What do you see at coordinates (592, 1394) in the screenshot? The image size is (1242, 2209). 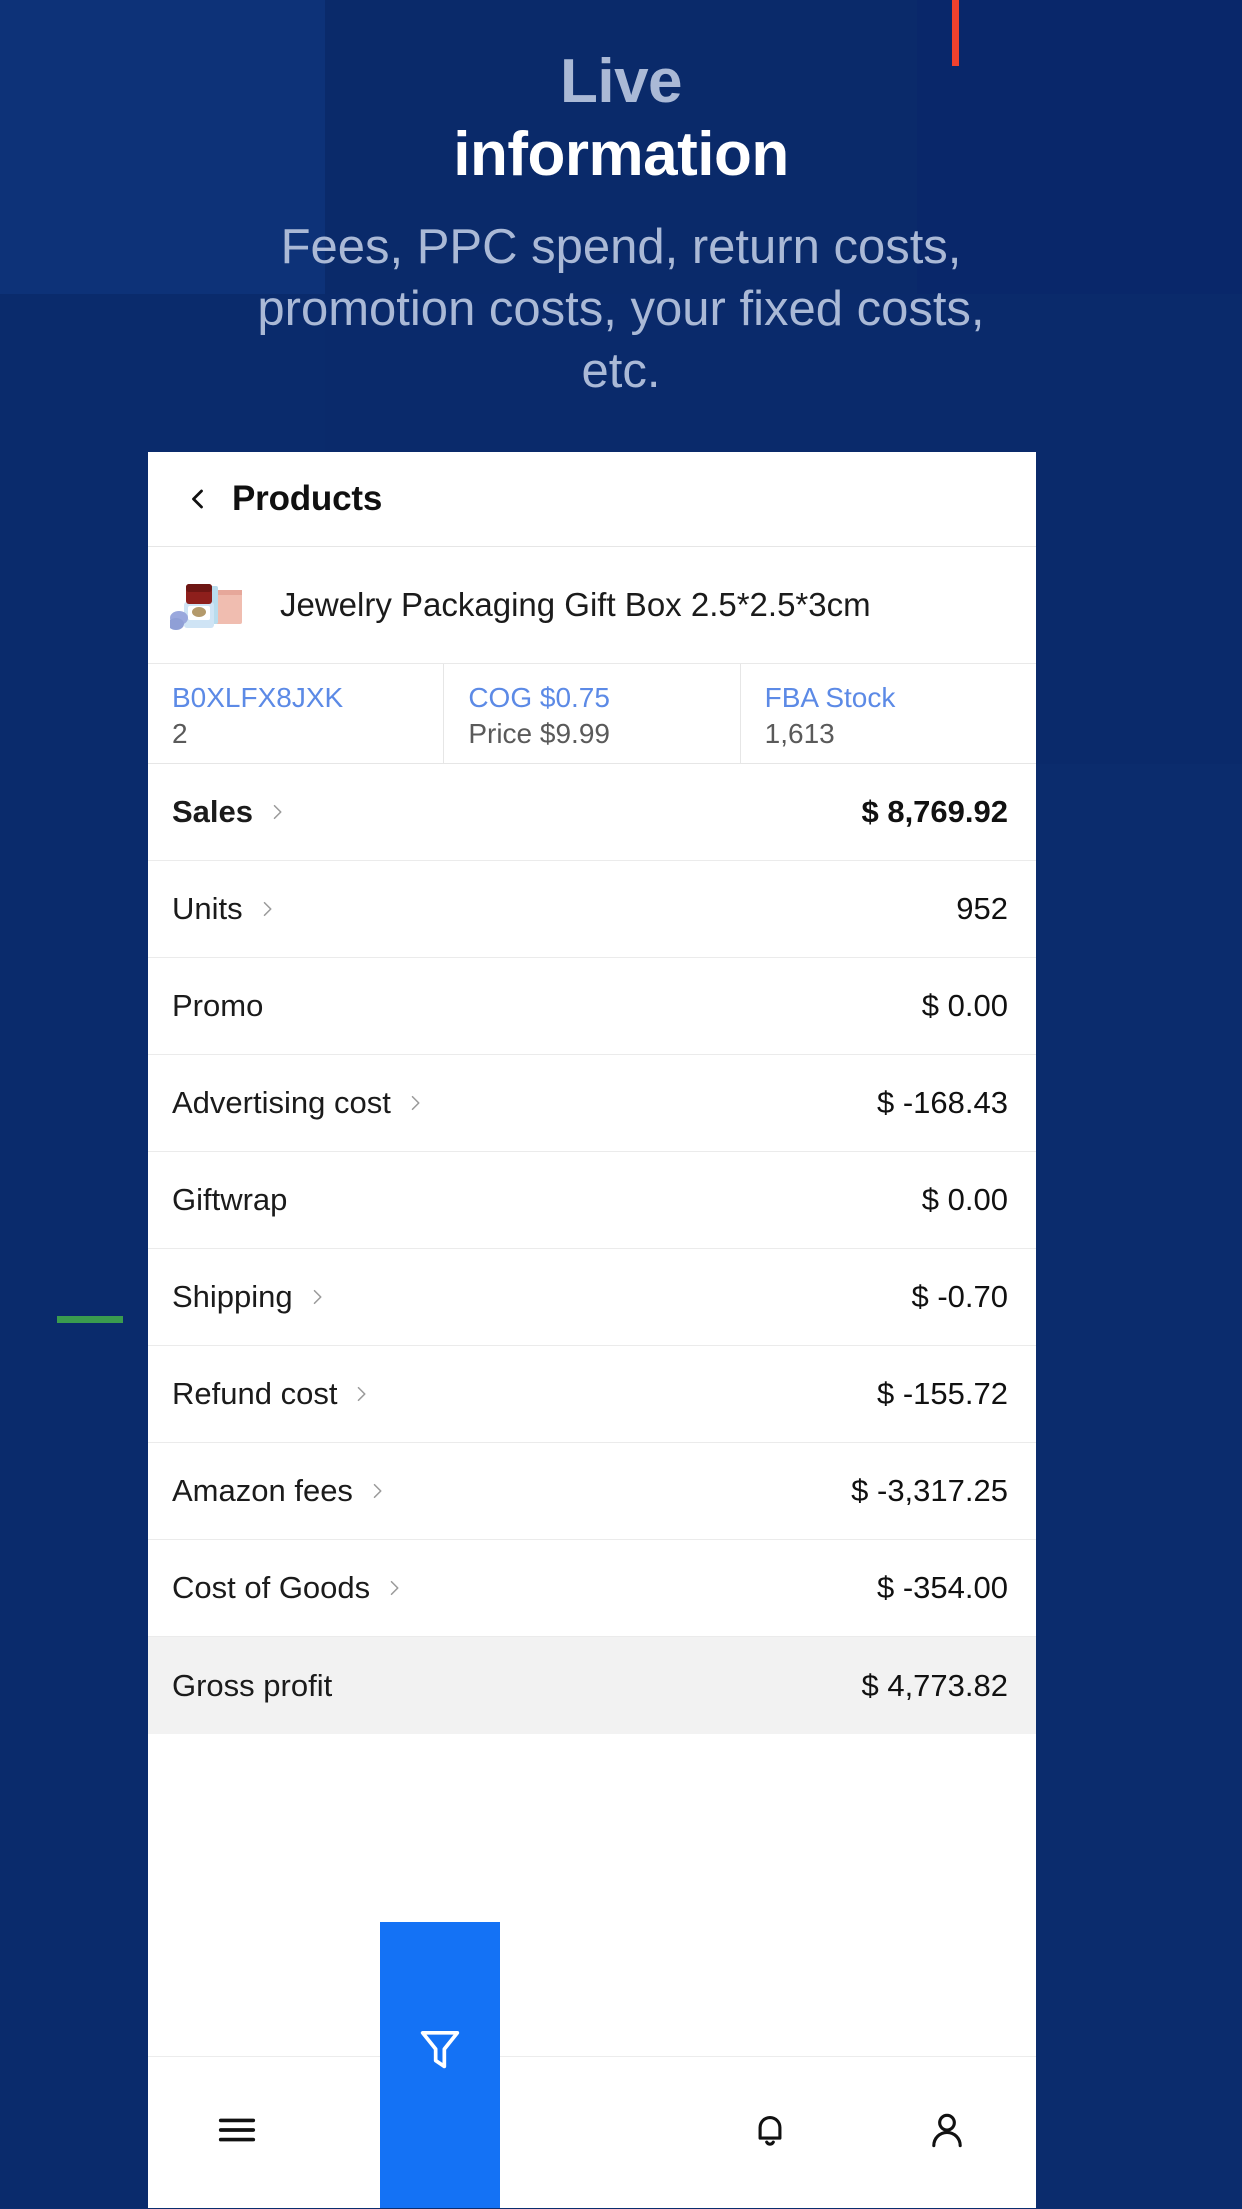 I see `metric-row: Refund cost $ -155.72` at bounding box center [592, 1394].